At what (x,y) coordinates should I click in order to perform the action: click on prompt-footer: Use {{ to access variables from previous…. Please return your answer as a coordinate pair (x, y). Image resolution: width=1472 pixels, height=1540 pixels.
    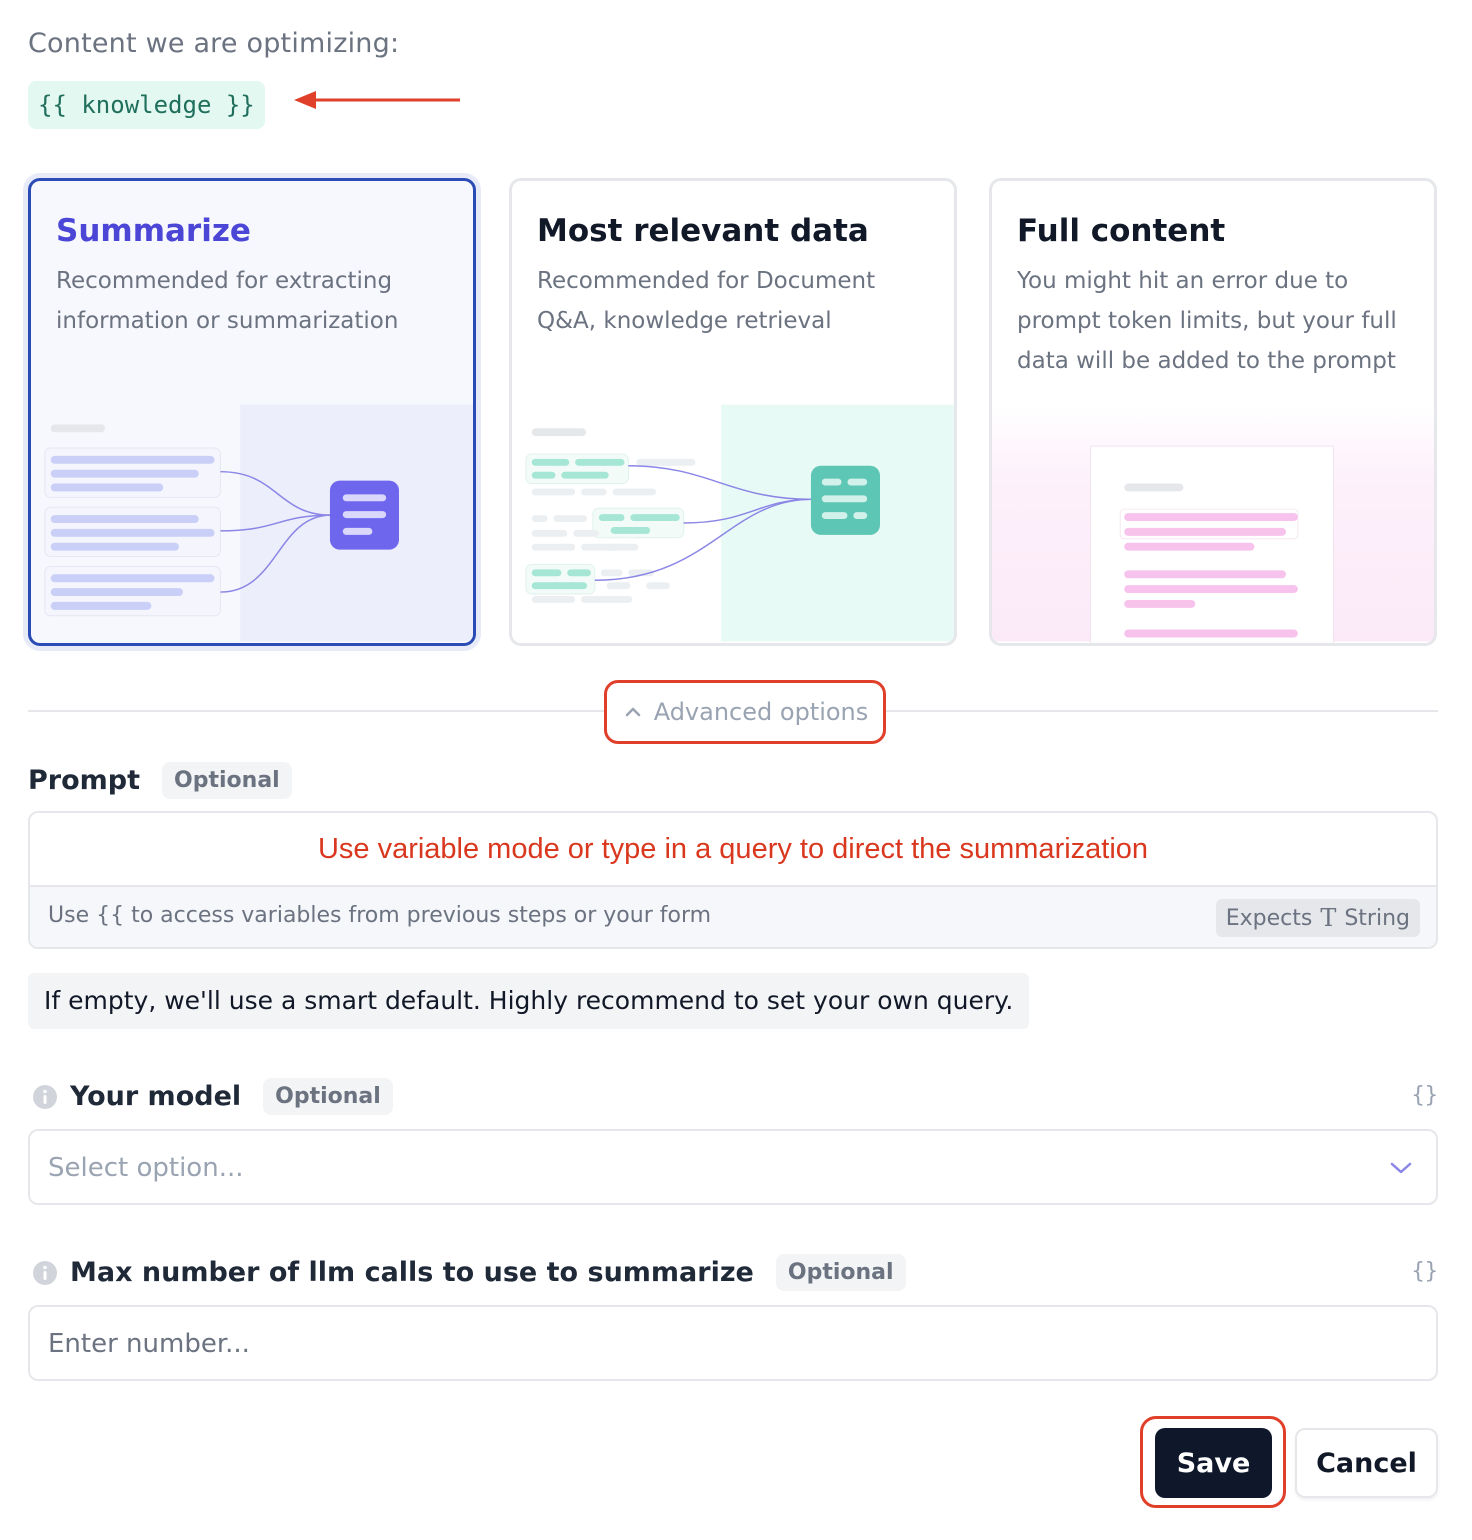
    Looking at the image, I should click on (733, 916).